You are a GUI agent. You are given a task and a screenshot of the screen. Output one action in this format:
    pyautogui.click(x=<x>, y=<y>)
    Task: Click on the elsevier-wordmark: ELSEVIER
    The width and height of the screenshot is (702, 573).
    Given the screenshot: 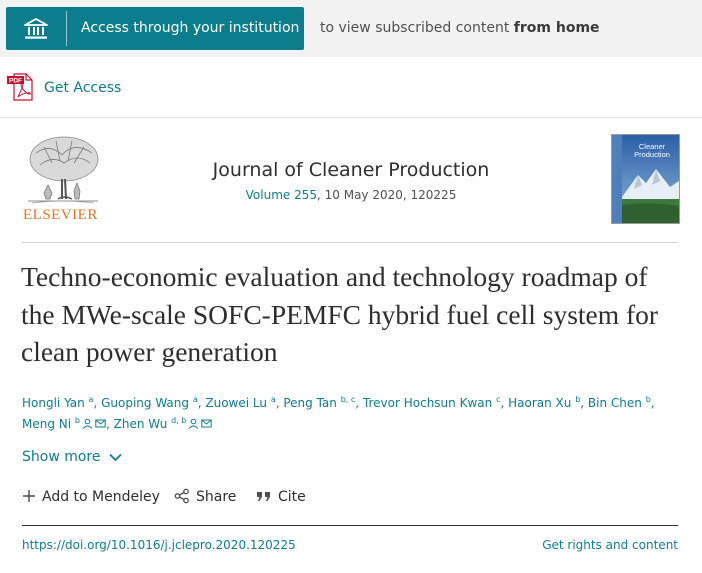 What is the action you would take?
    pyautogui.click(x=60, y=215)
    